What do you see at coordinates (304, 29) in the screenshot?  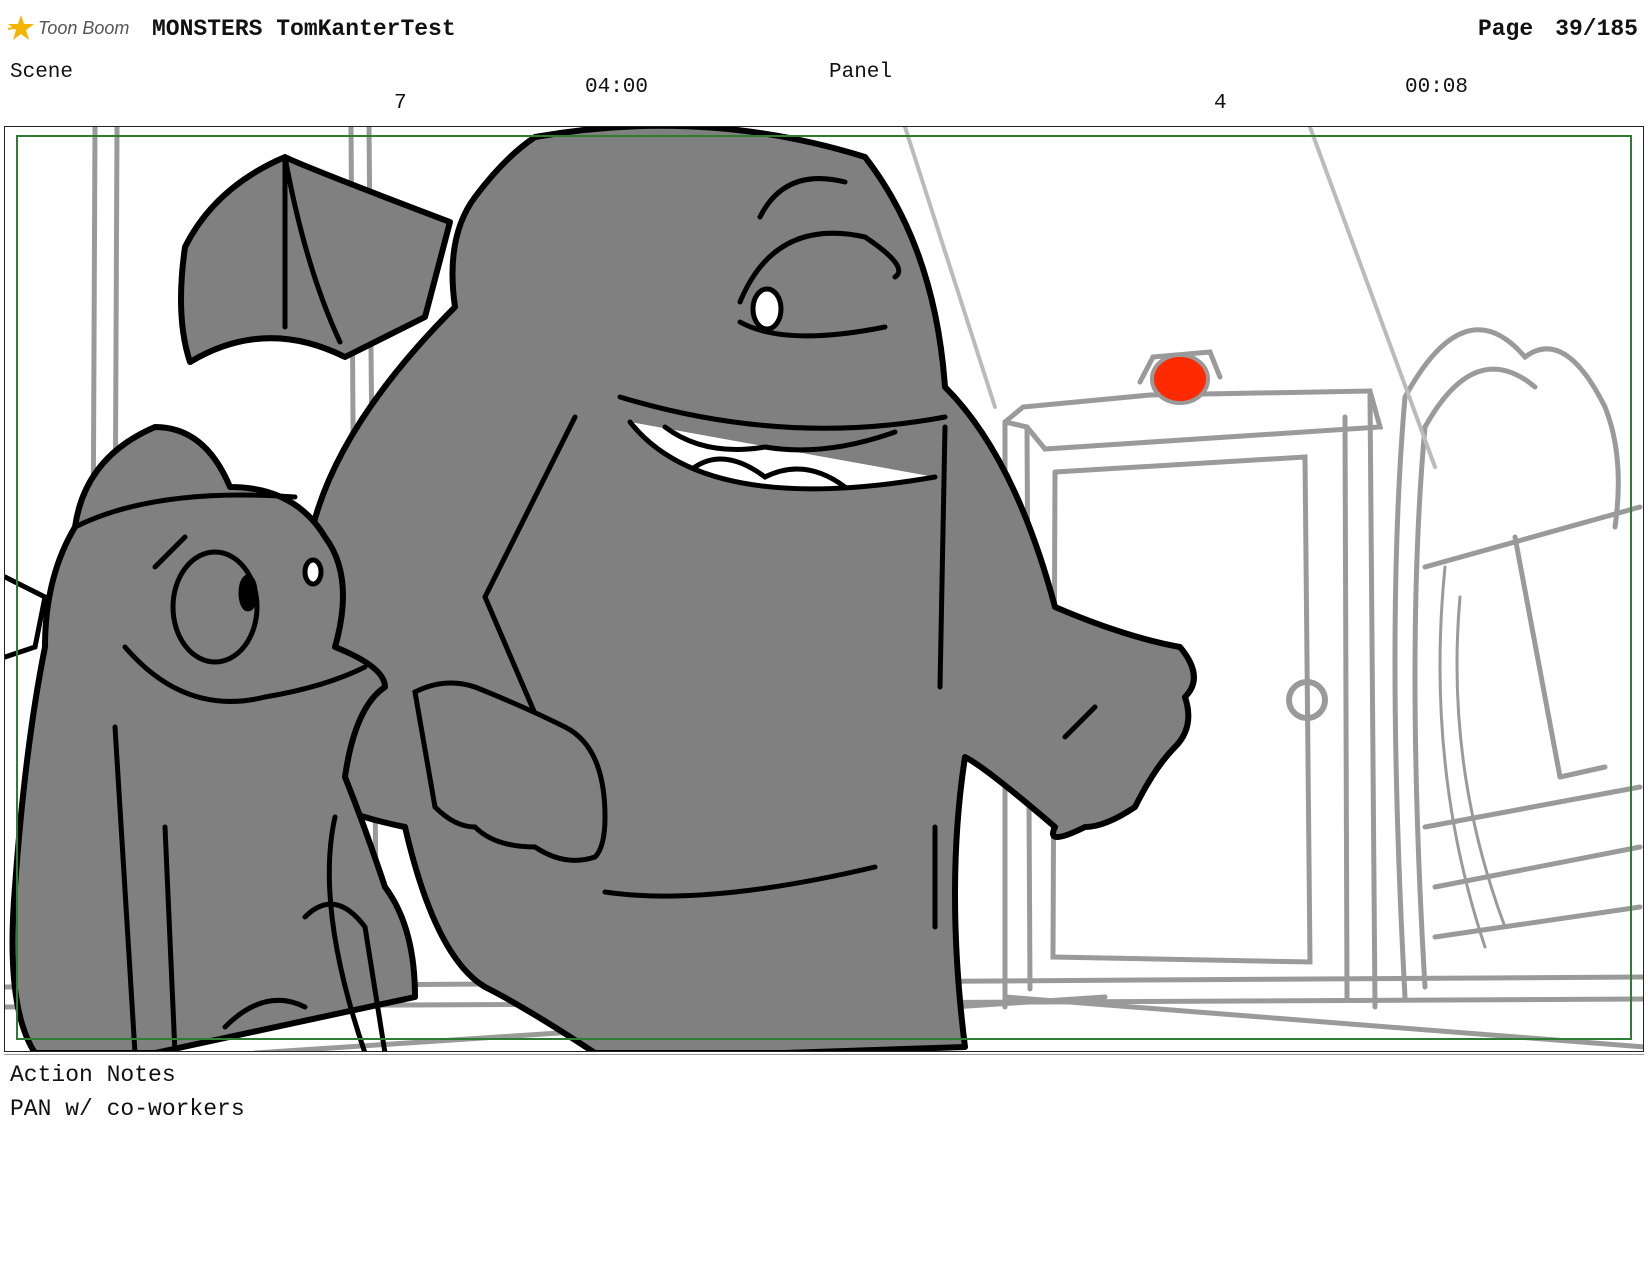 I see `project-title: MONSTERS TomKanterTest` at bounding box center [304, 29].